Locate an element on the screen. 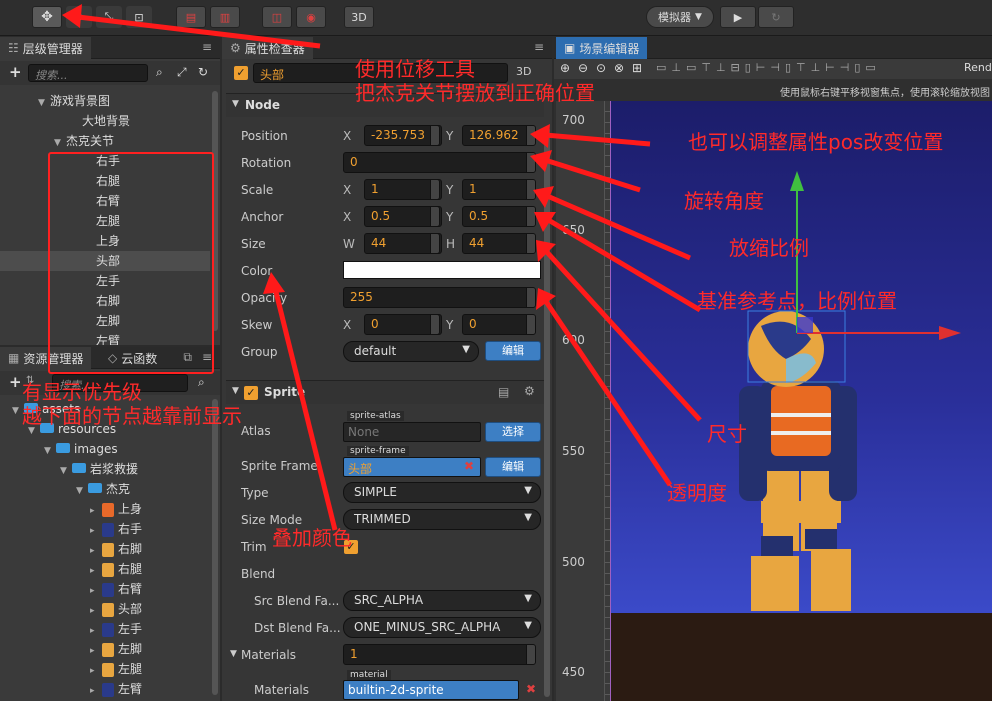 The width and height of the screenshot is (992, 701). folder-item: ▼ 岩浆救援 is located at coordinates (99, 469).